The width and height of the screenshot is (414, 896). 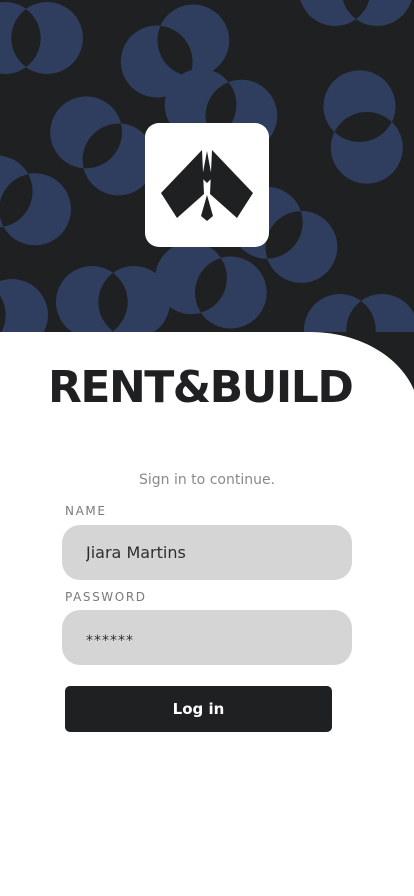 I want to click on name-input, so click(x=211, y=552).